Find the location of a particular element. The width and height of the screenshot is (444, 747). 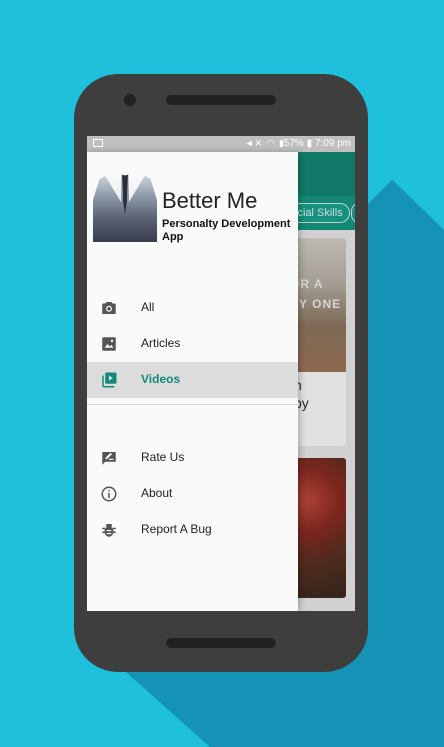

drawer-item-label: All is located at coordinates (148, 307).